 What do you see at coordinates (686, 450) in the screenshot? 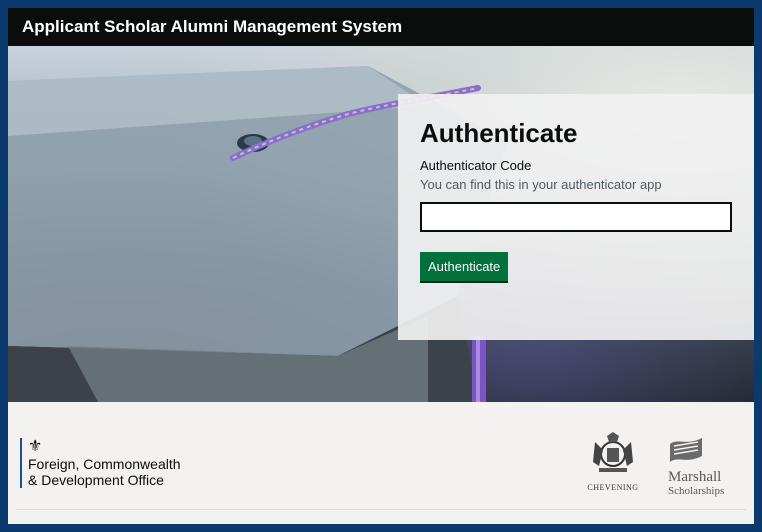
I see `marshall-flag-icon` at bounding box center [686, 450].